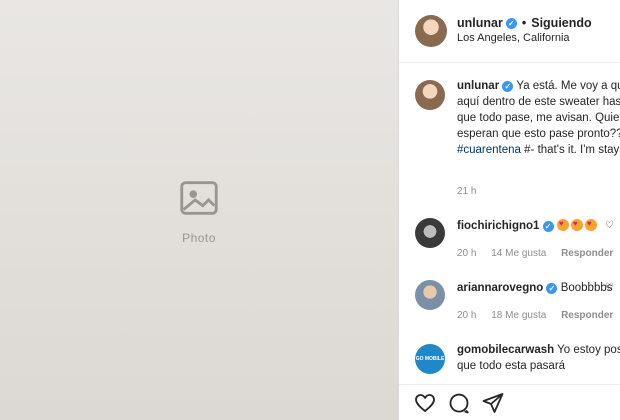 This screenshot has height=420, width=620. What do you see at coordinates (459, 403) in the screenshot?
I see `speech-bubble-icon` at bounding box center [459, 403].